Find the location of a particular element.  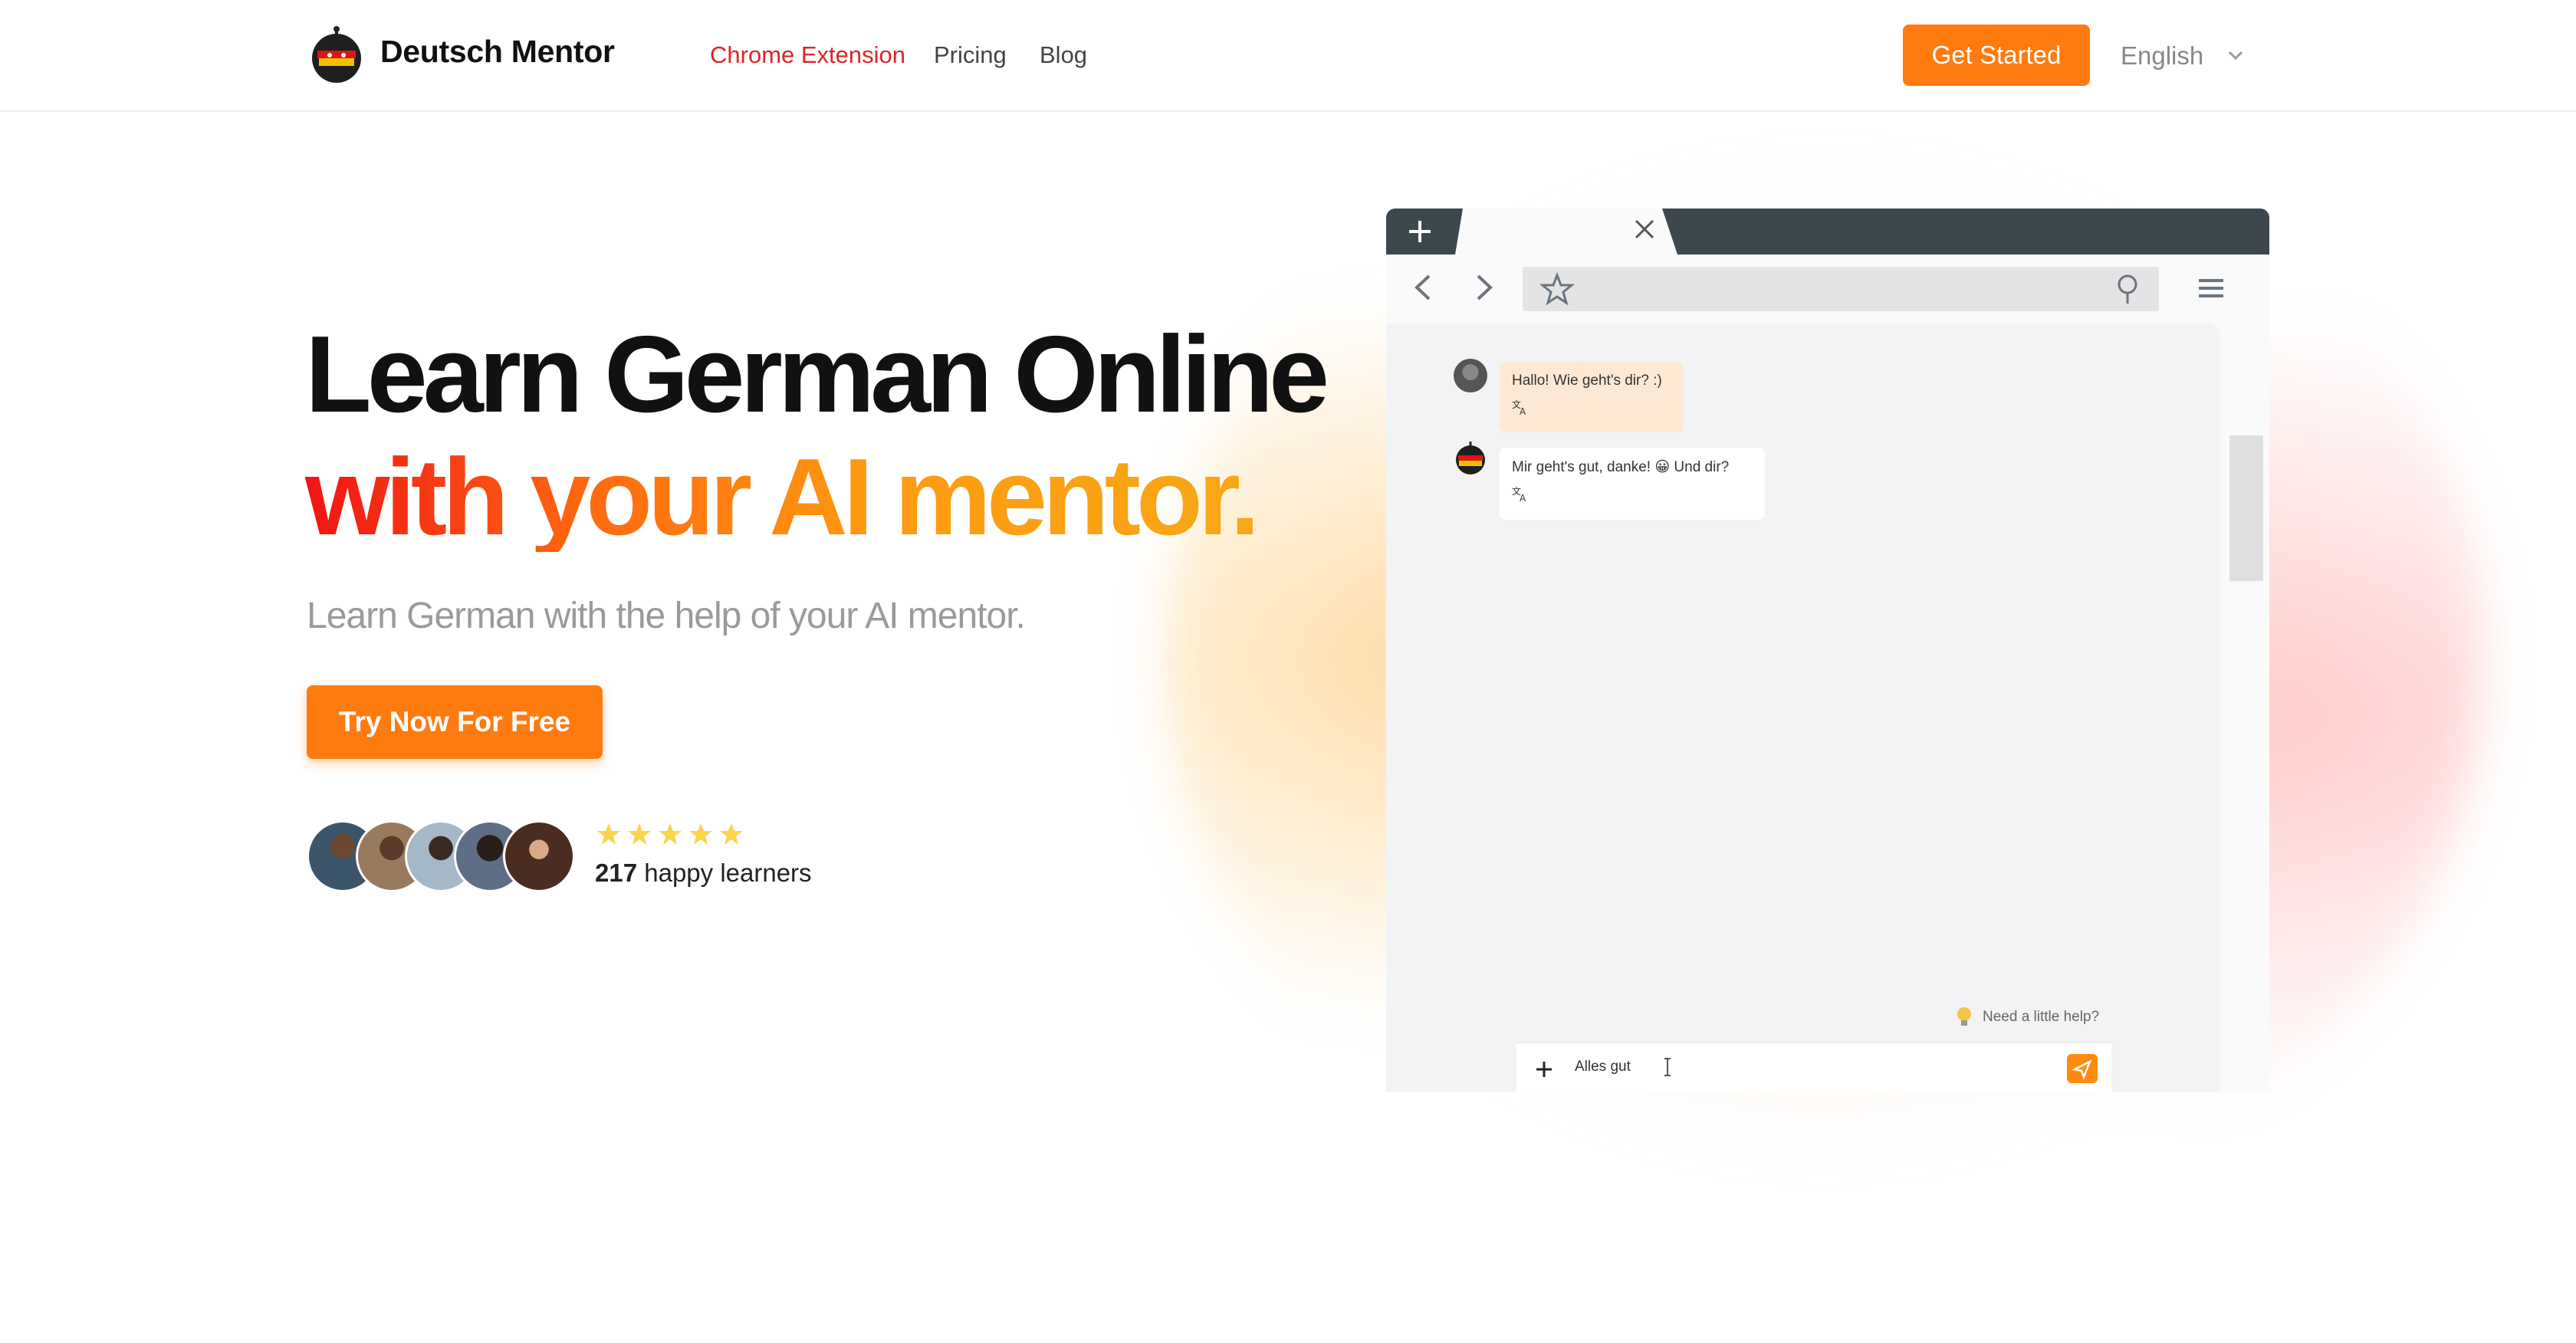

mentor-avatar-icon is located at coordinates (1470, 458).